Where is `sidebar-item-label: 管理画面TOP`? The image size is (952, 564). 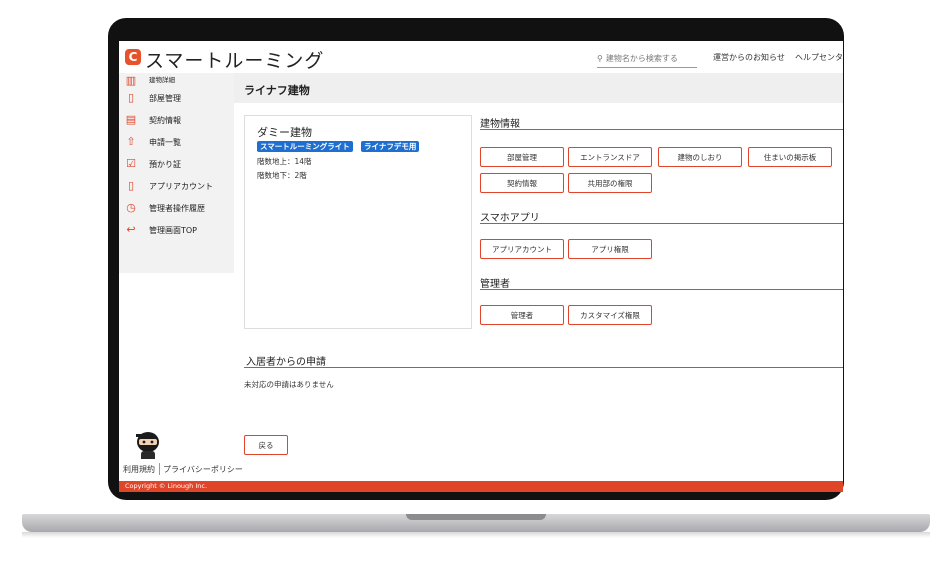 sidebar-item-label: 管理画面TOP is located at coordinates (173, 230).